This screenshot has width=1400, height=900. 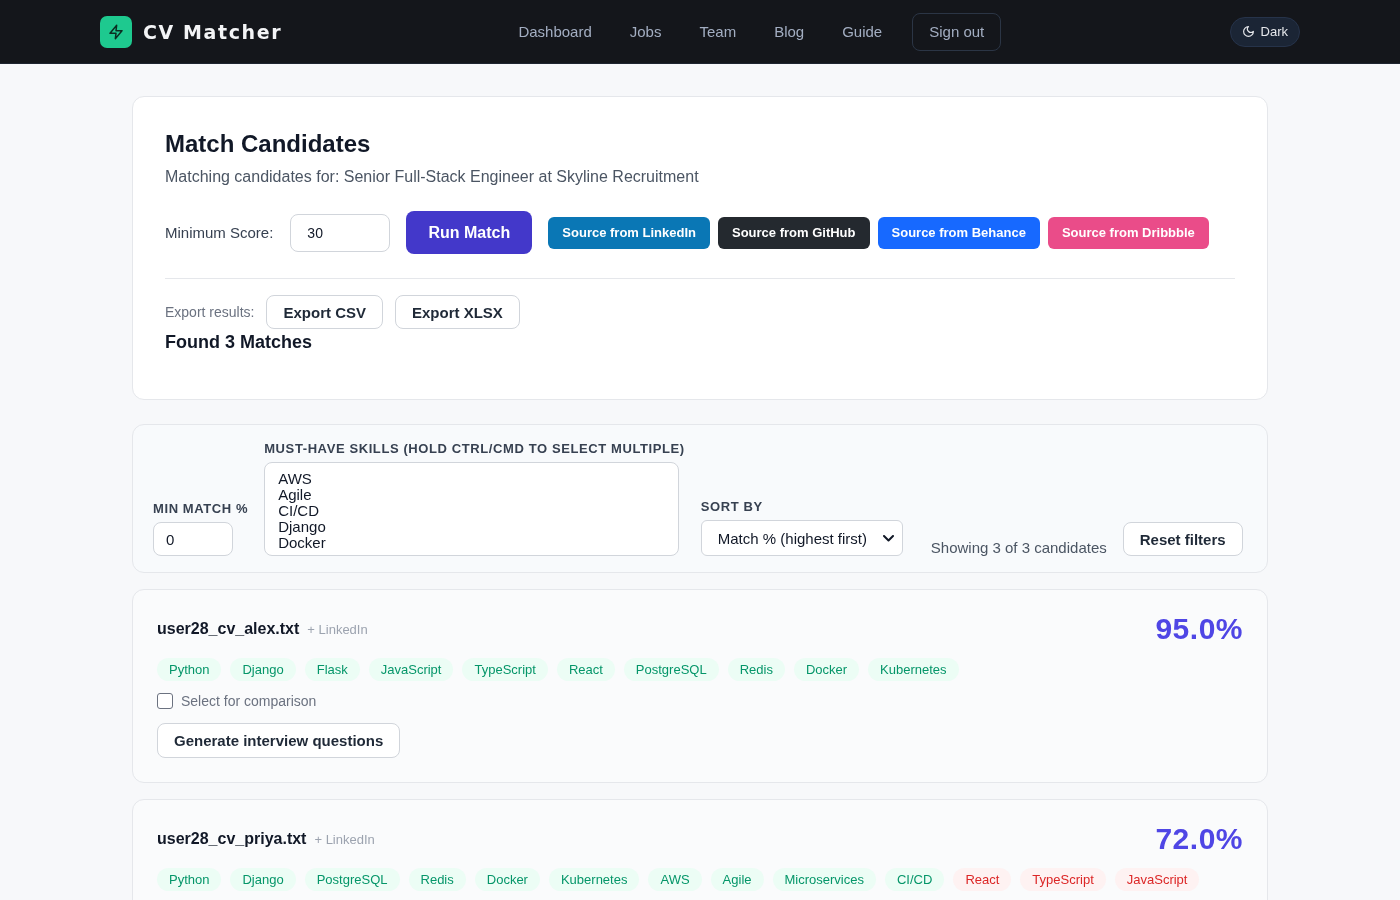 What do you see at coordinates (888, 538) in the screenshot?
I see `chevron-down-icon` at bounding box center [888, 538].